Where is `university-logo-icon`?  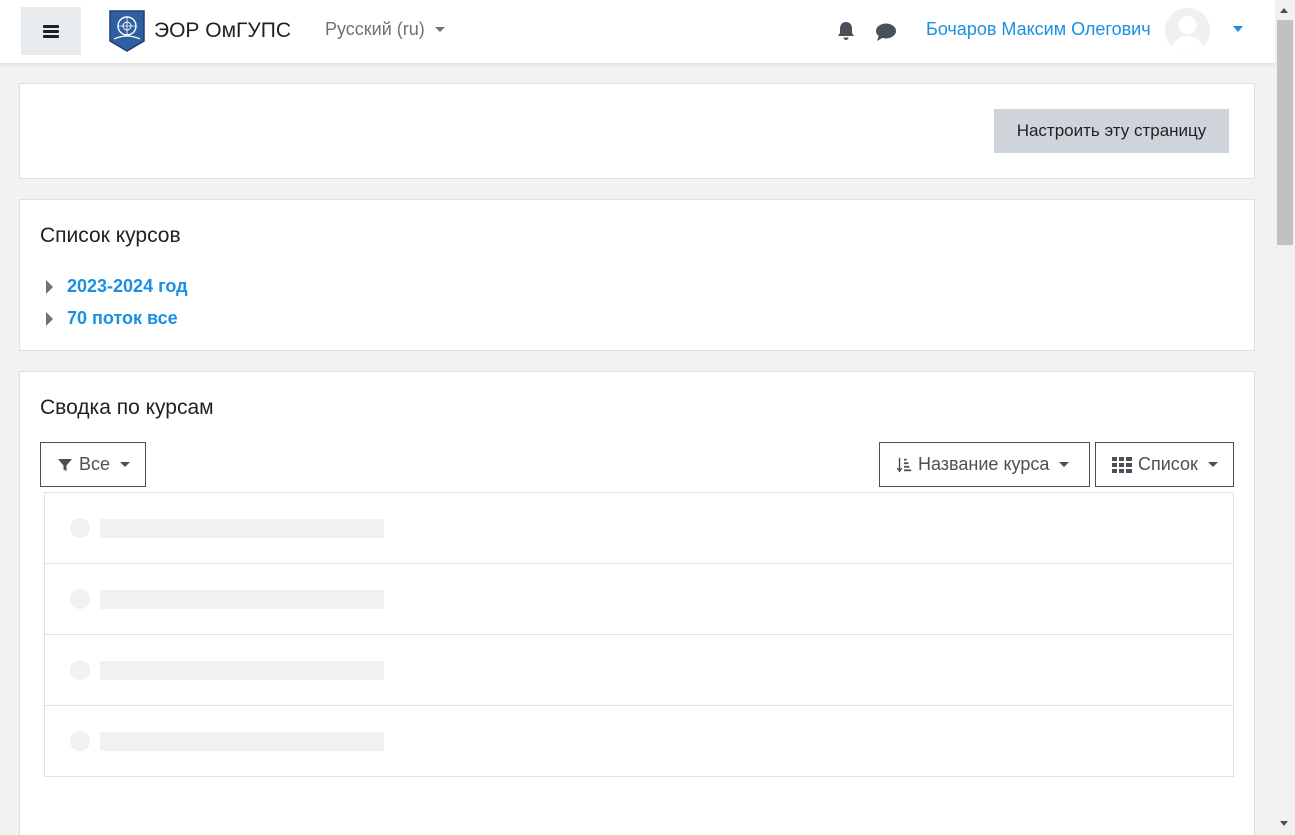
university-logo-icon is located at coordinates (127, 31).